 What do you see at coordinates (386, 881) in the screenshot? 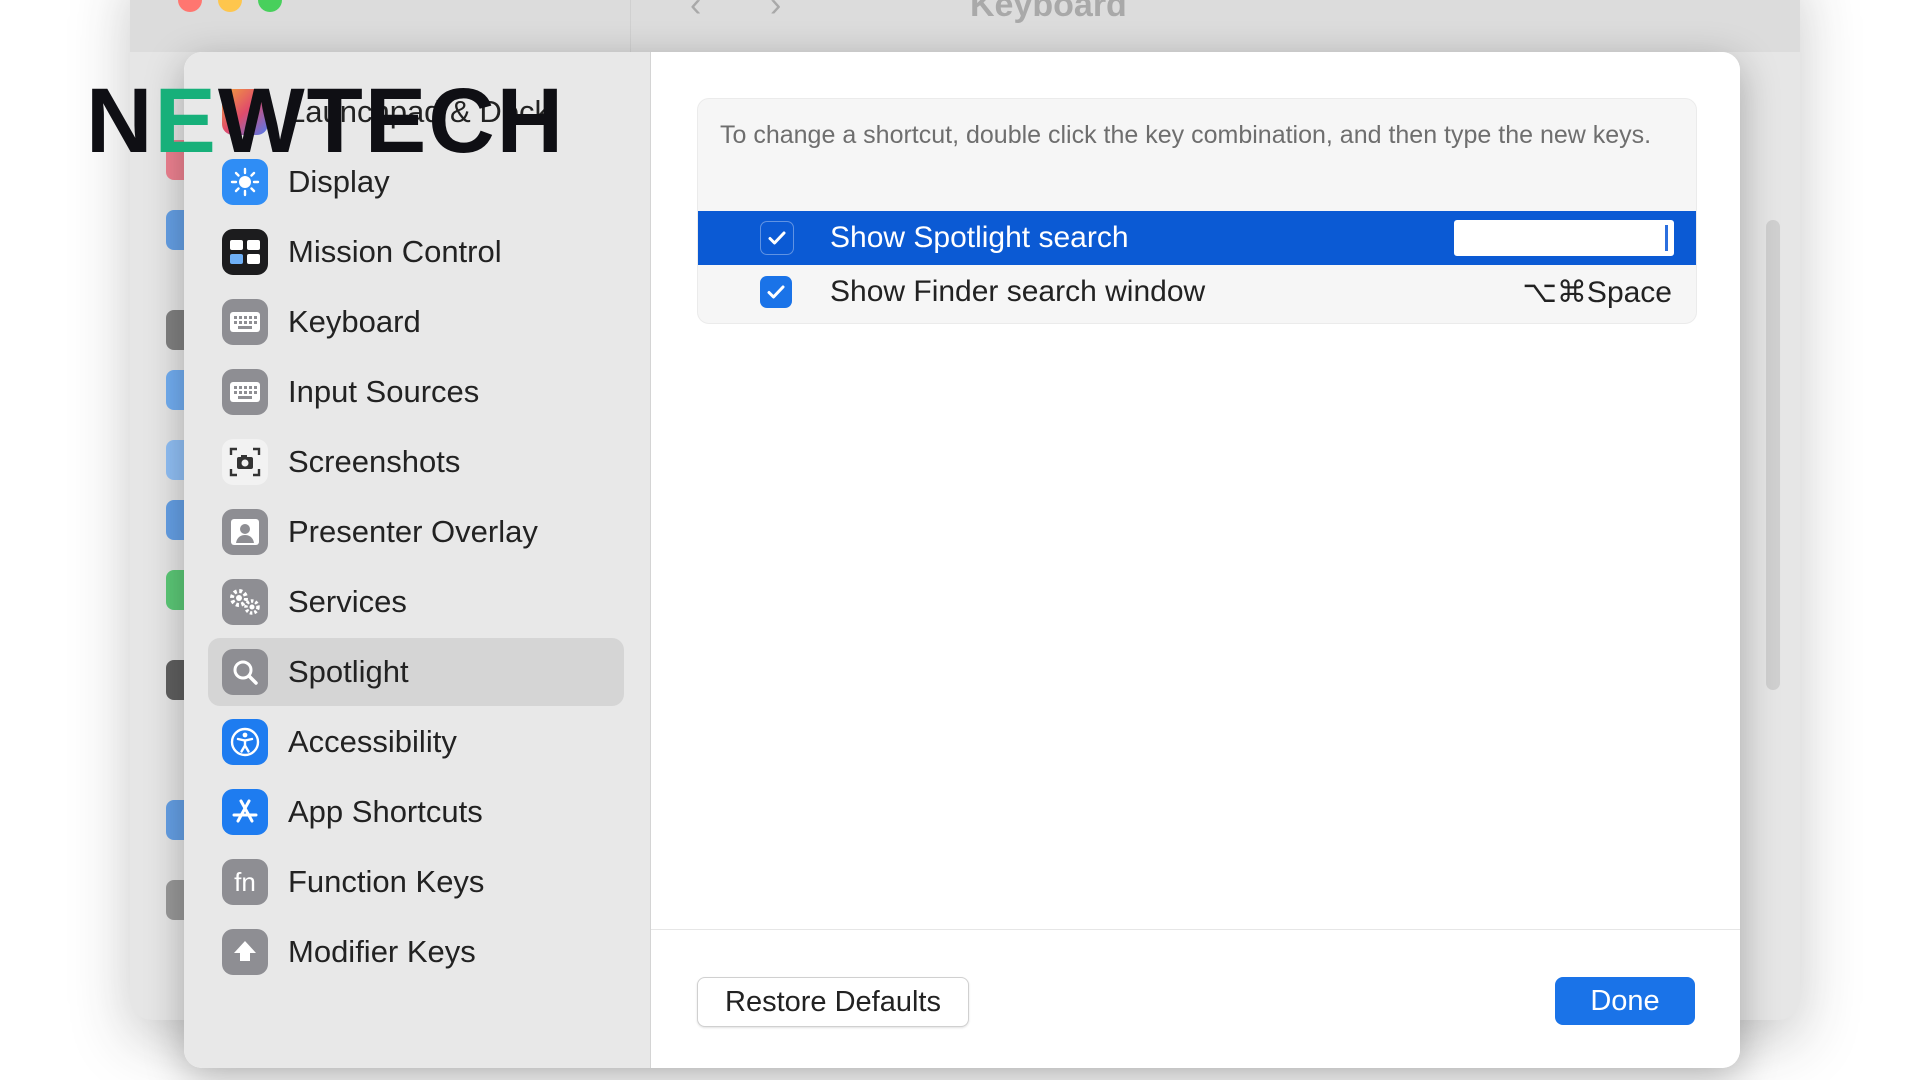
I see `sidebar-item-label: Function Keys` at bounding box center [386, 881].